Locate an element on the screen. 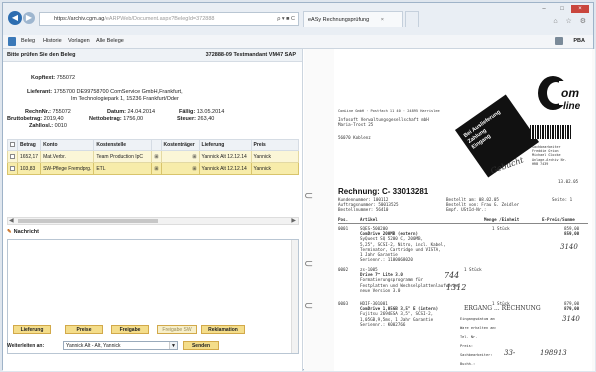  faellig-label: Fällig: is located at coordinates (187, 112).